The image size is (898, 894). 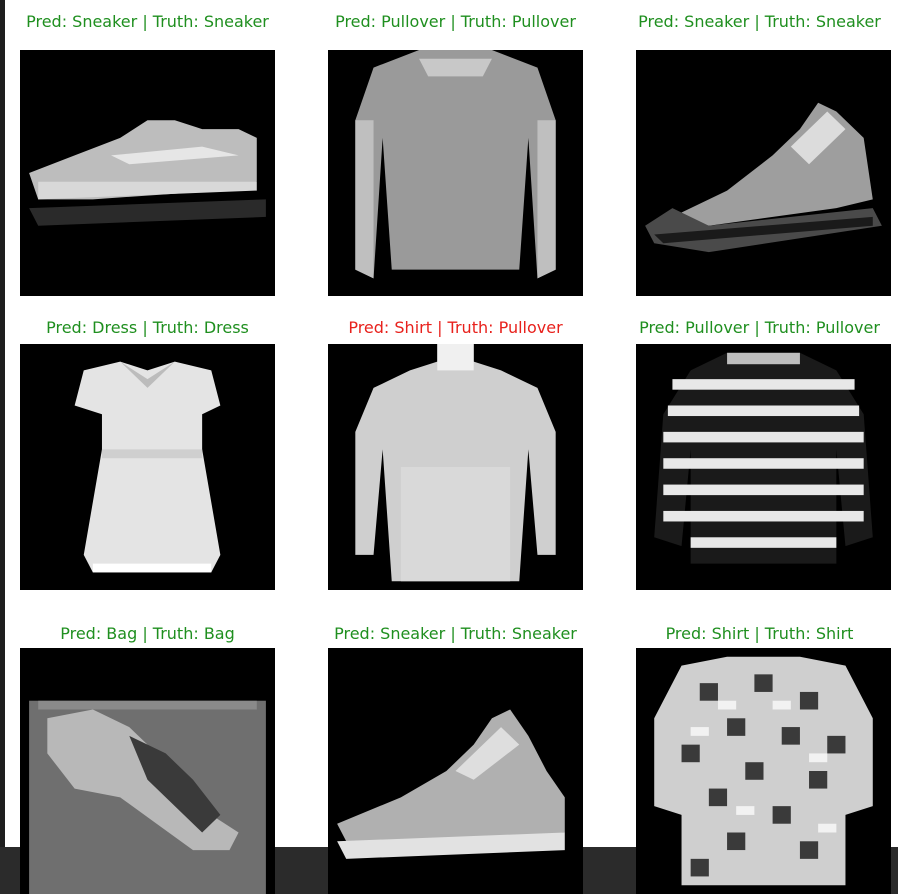 I want to click on panel-9: Pred: Shirt | Truth: Shirt, so click(x=759, y=758).